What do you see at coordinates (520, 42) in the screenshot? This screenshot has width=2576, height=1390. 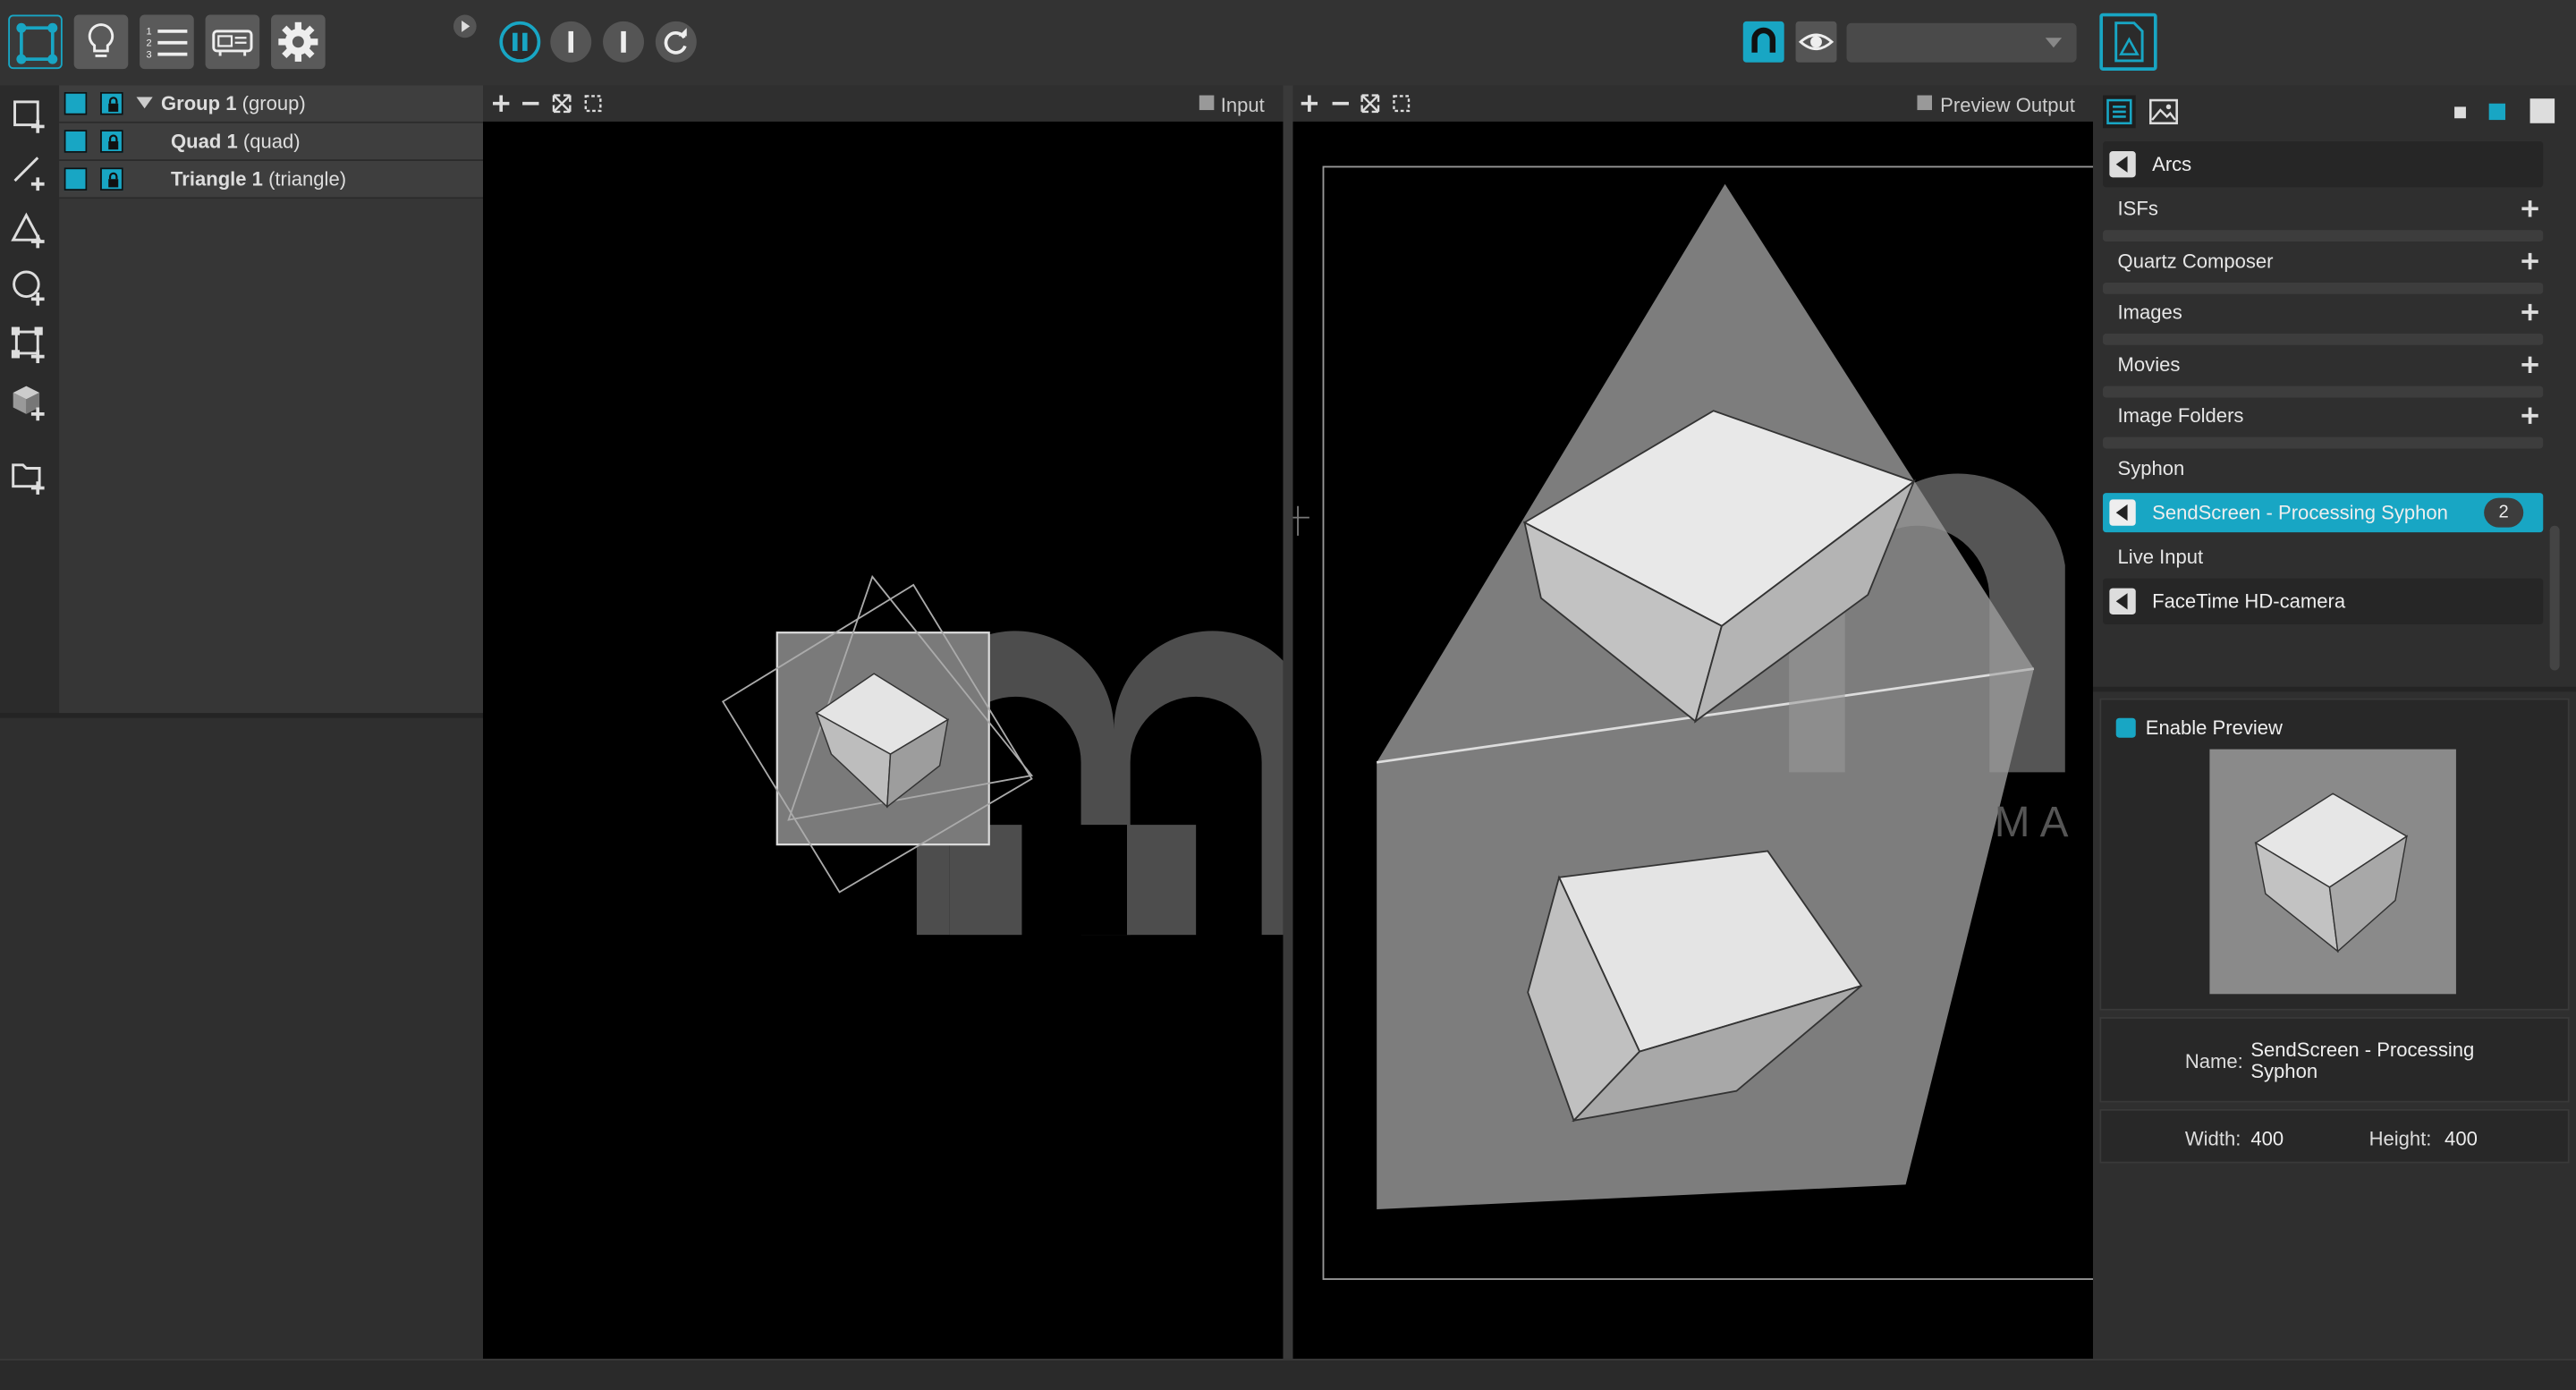 I see `pause-button` at bounding box center [520, 42].